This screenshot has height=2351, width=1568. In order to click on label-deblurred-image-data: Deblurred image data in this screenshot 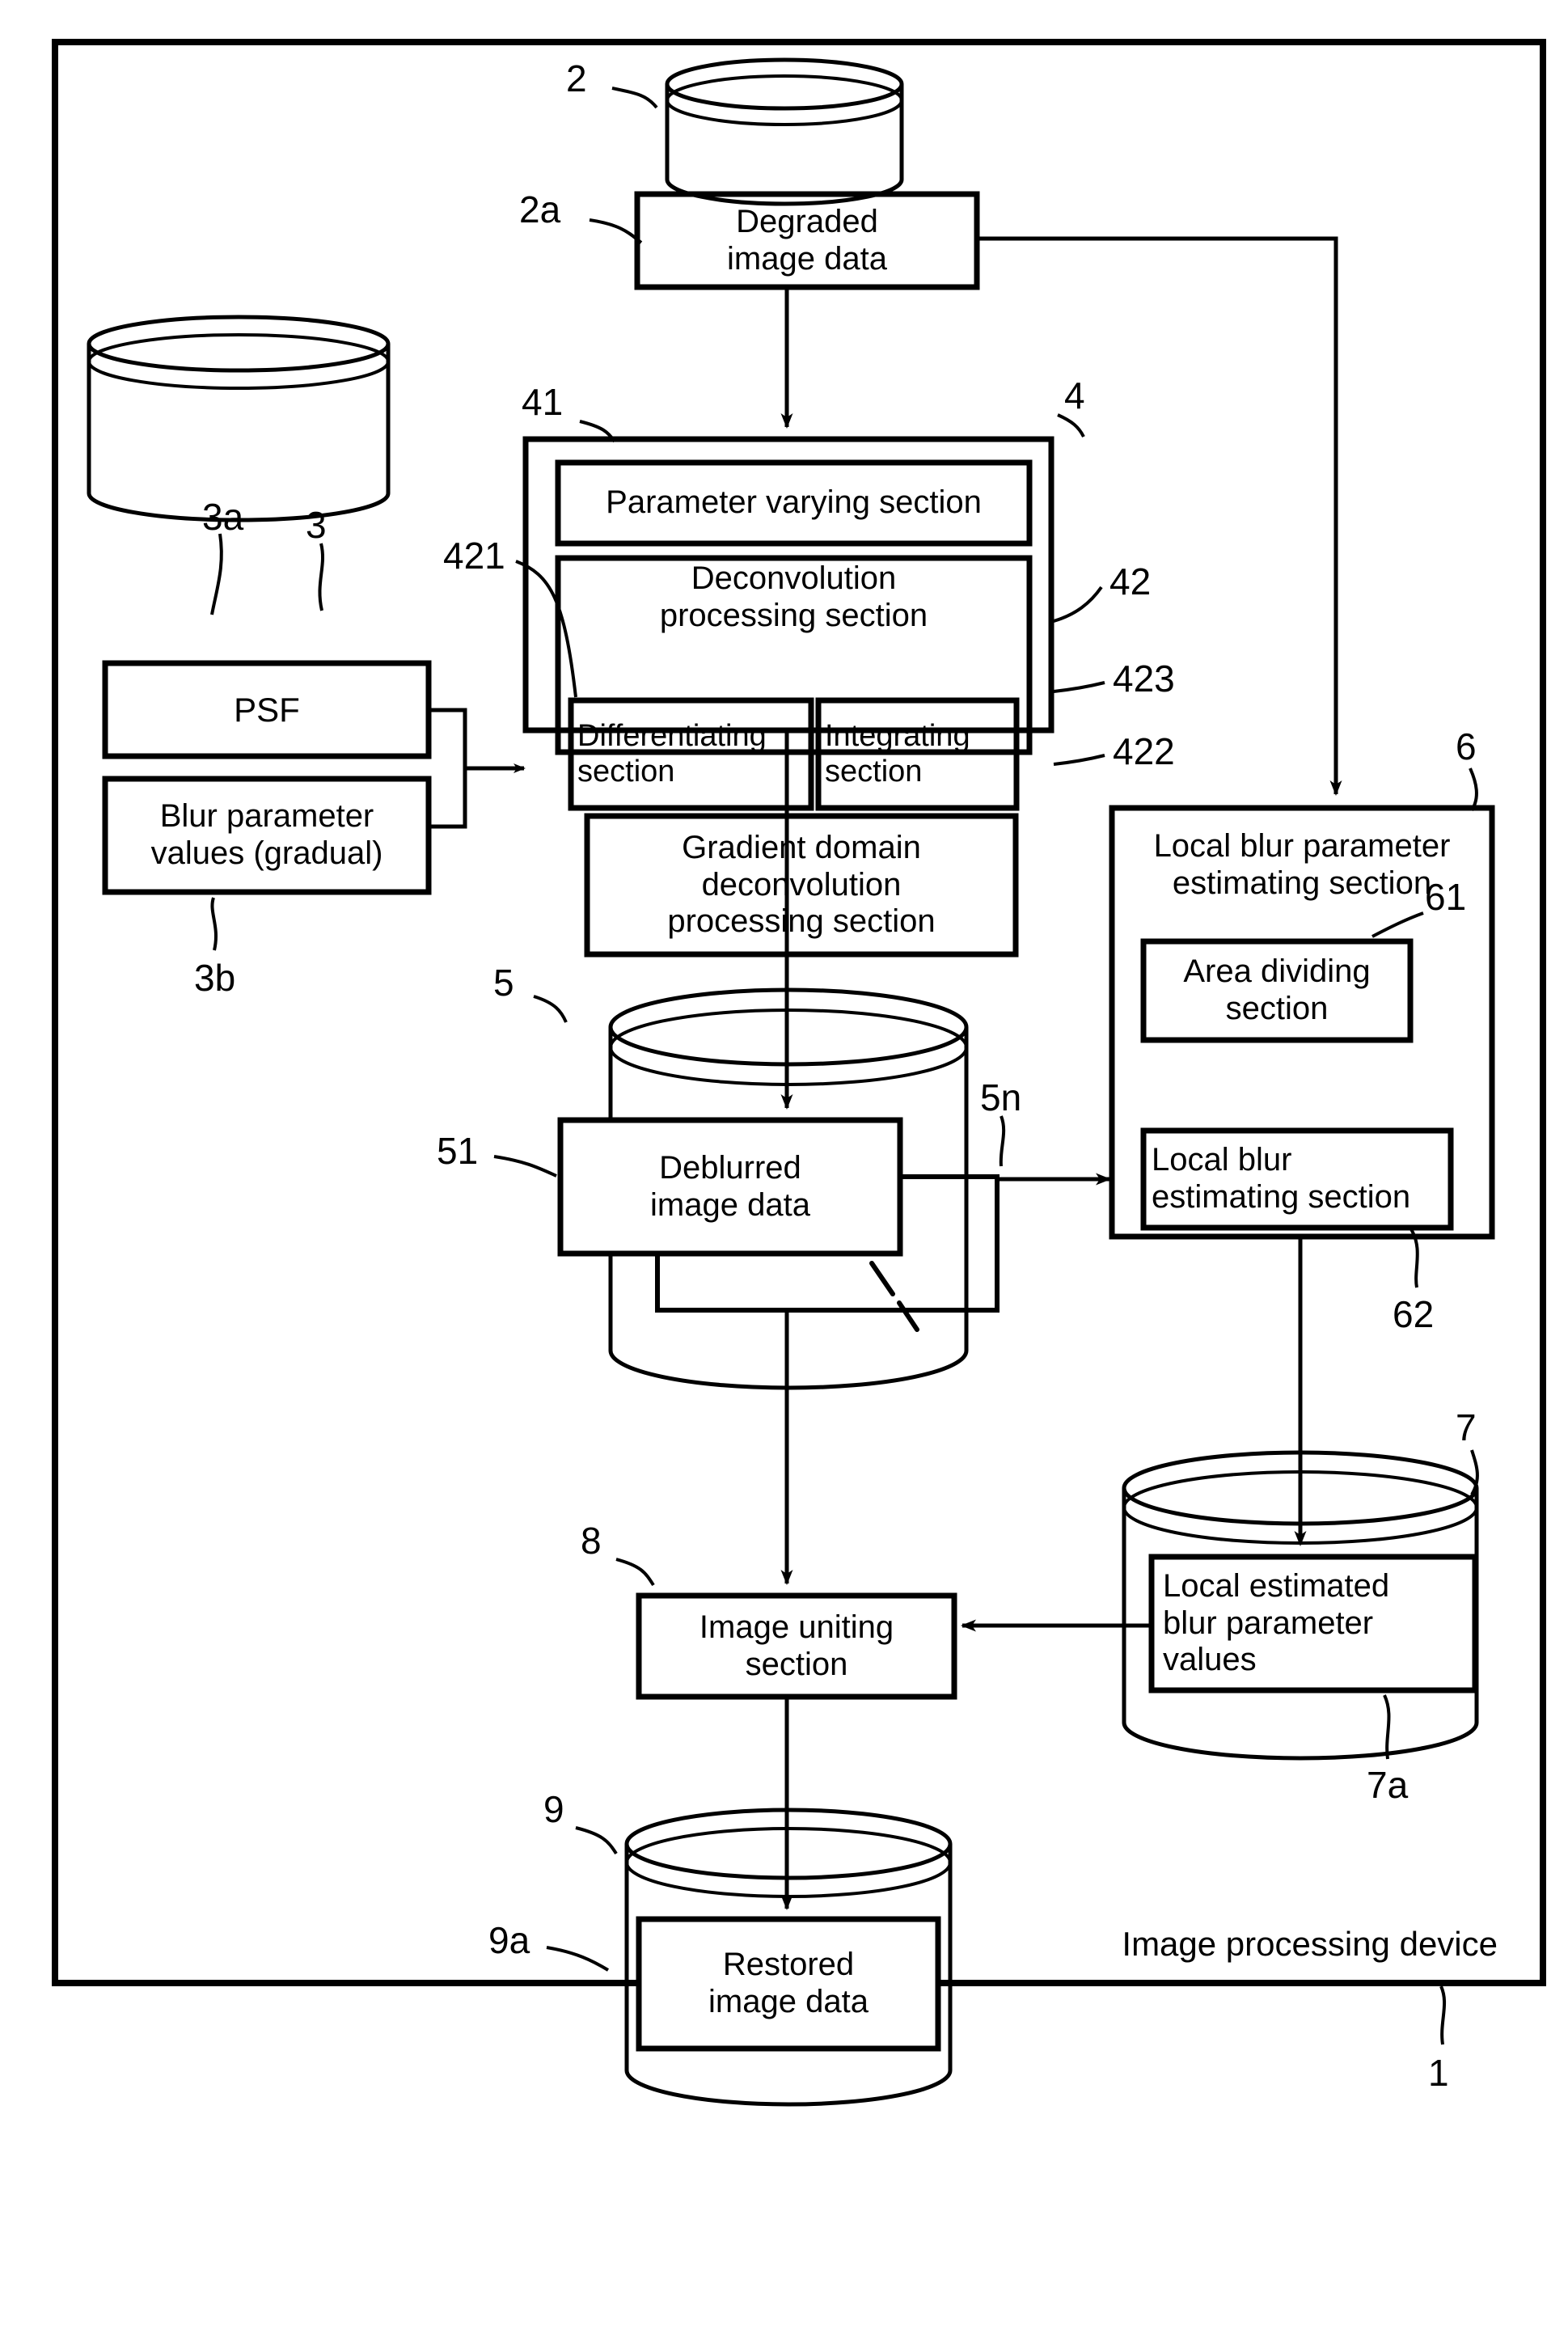, I will do `click(730, 1186)`.